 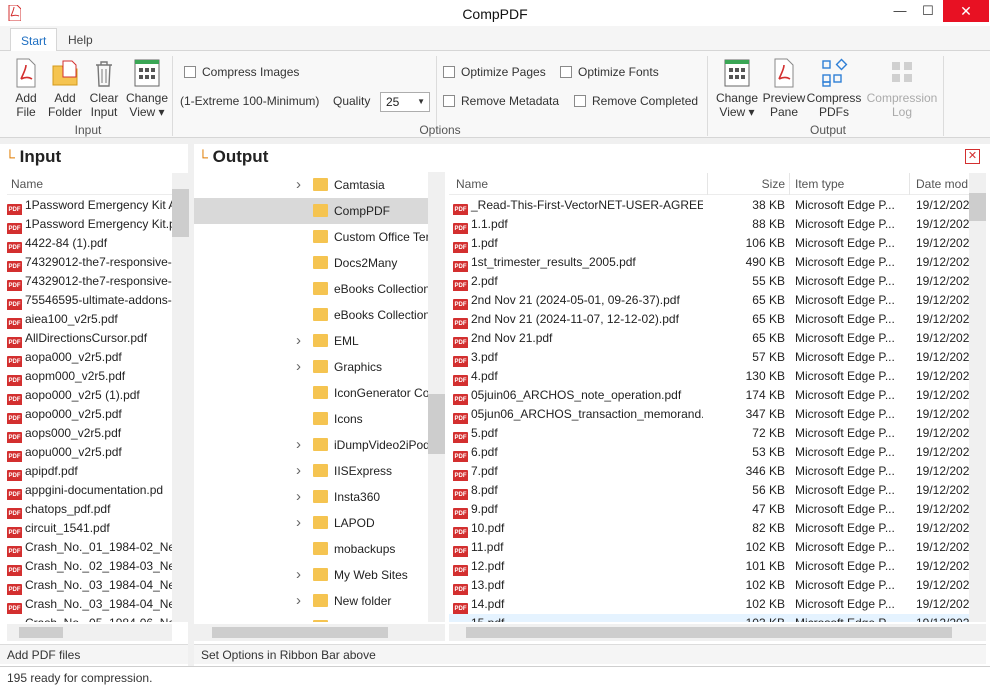 What do you see at coordinates (89, 395) in the screenshot?
I see `list-item: PDF aopo000_v2r5 (1).pdf` at bounding box center [89, 395].